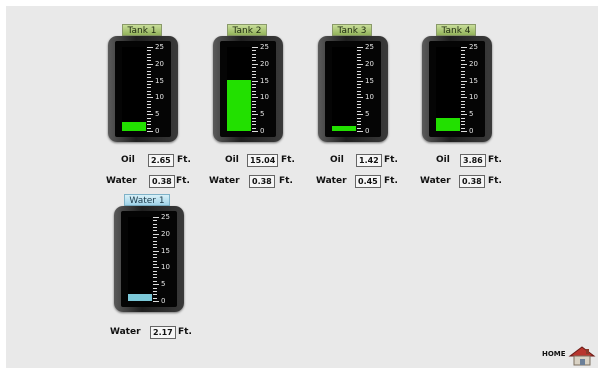 The image size is (606, 381). What do you see at coordinates (369, 160) in the screenshot?
I see `oil-value: 1.42` at bounding box center [369, 160].